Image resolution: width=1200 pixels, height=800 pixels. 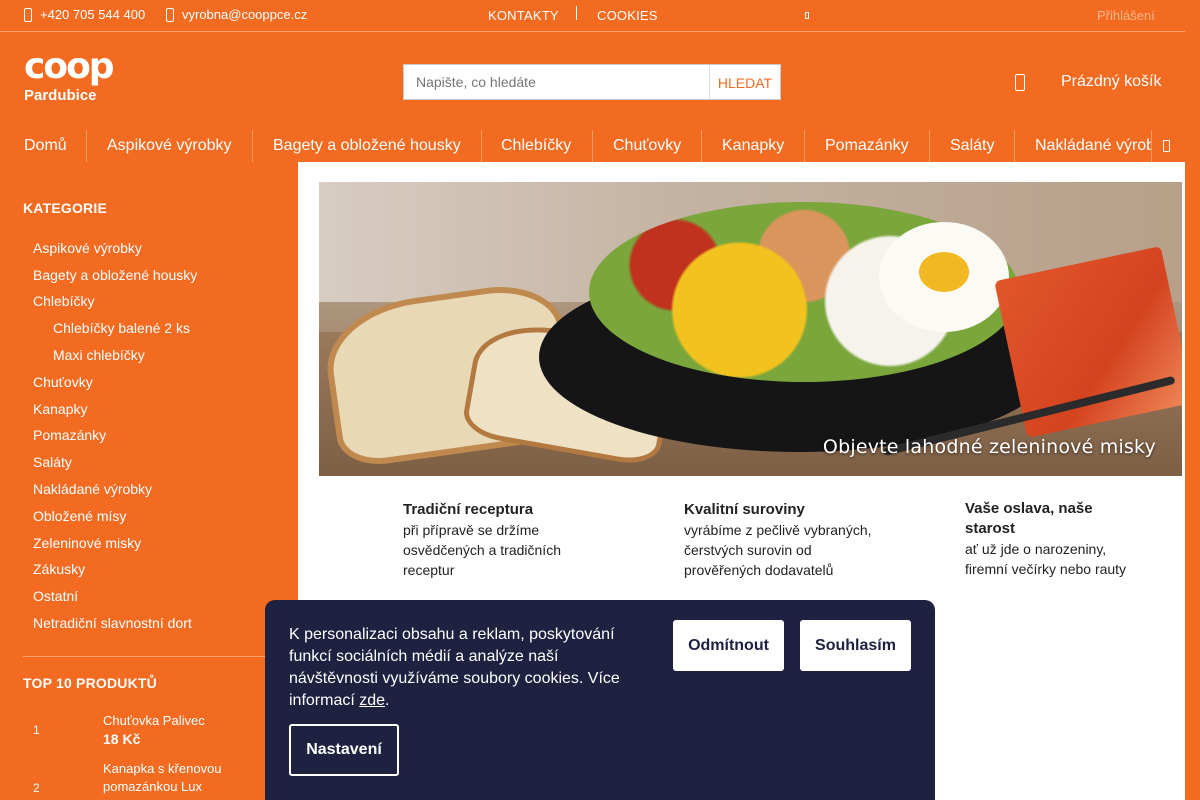 I want to click on category-item: Chlebíčky, so click(x=63, y=301).